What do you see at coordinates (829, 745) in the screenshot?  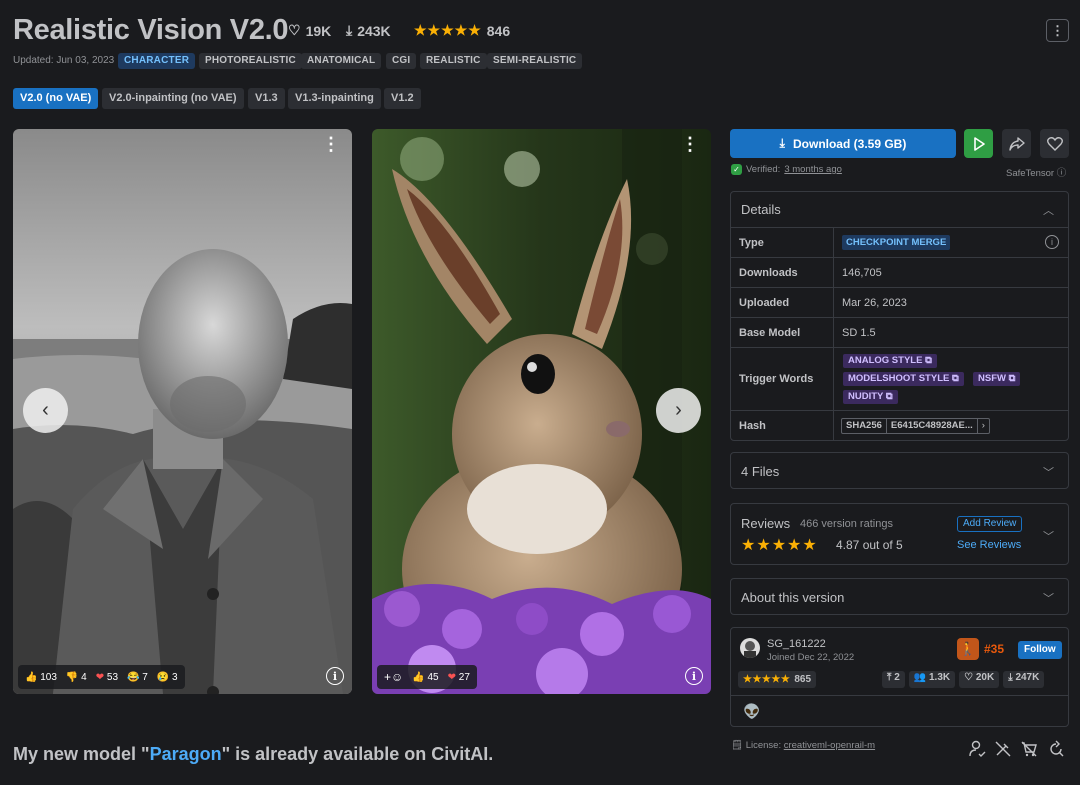 I see `license-link: creativeml-openrail-m` at bounding box center [829, 745].